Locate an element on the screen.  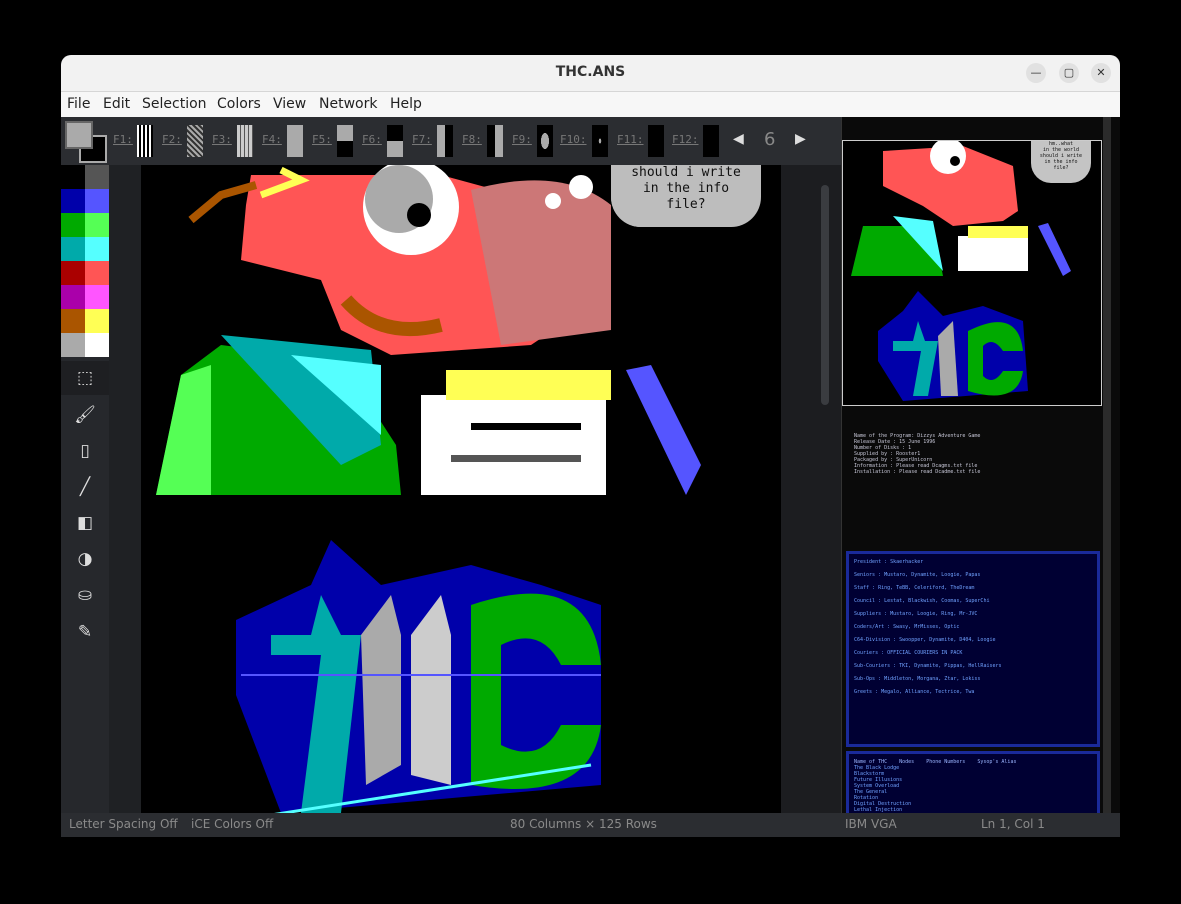
fkey-f9: F9: is located at coordinates (522, 139).